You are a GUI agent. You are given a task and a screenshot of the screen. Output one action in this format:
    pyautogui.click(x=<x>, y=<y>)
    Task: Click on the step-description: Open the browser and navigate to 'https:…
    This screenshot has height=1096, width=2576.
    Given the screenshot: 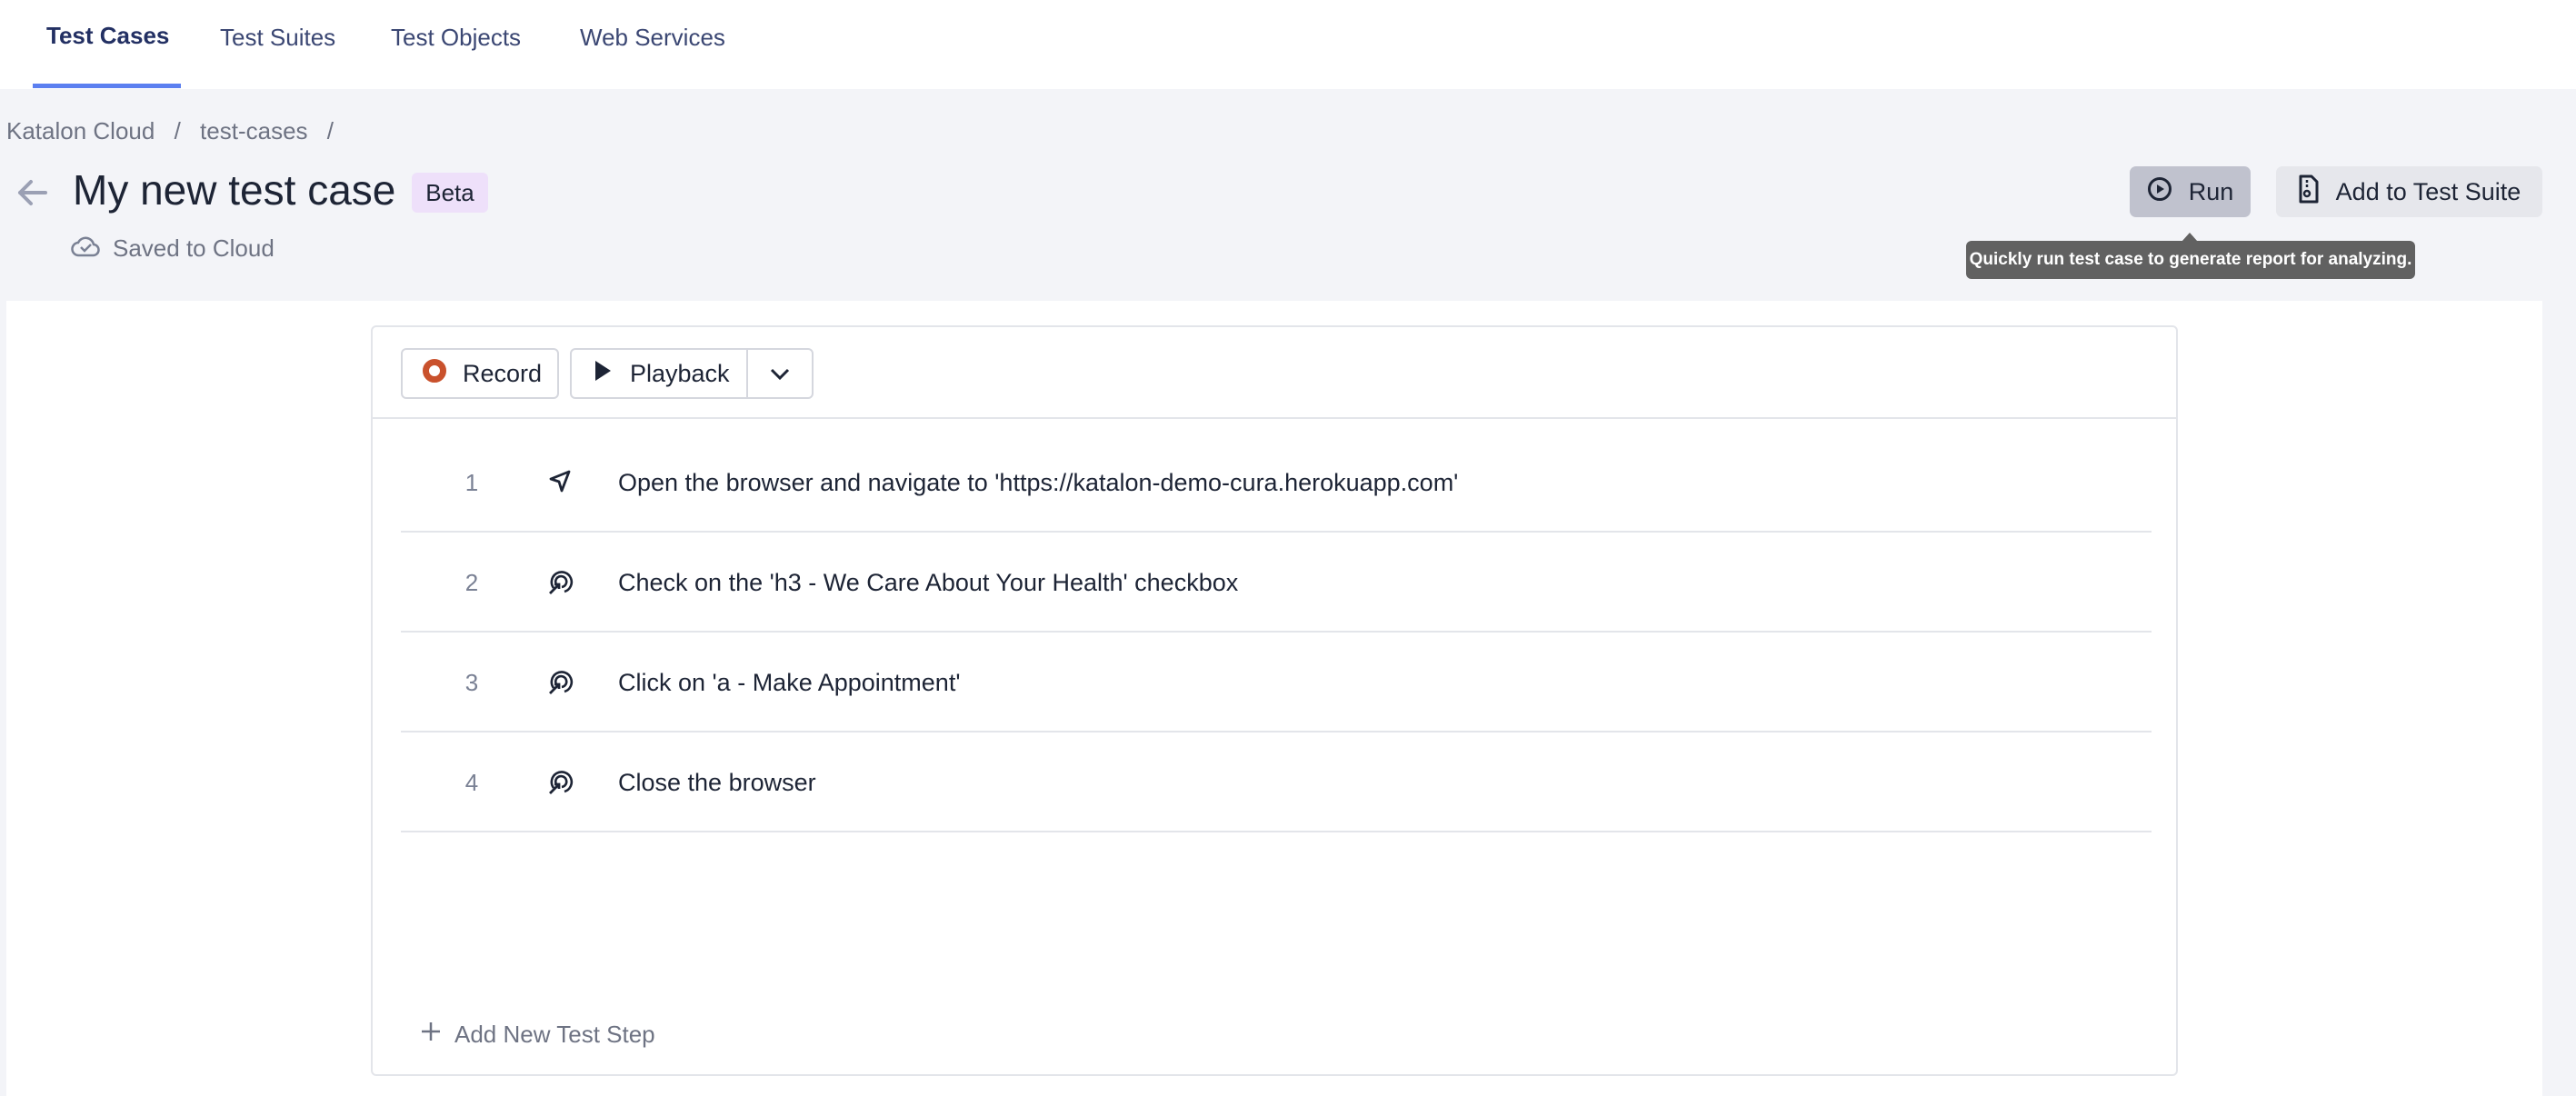 What is the action you would take?
    pyautogui.click(x=1038, y=482)
    